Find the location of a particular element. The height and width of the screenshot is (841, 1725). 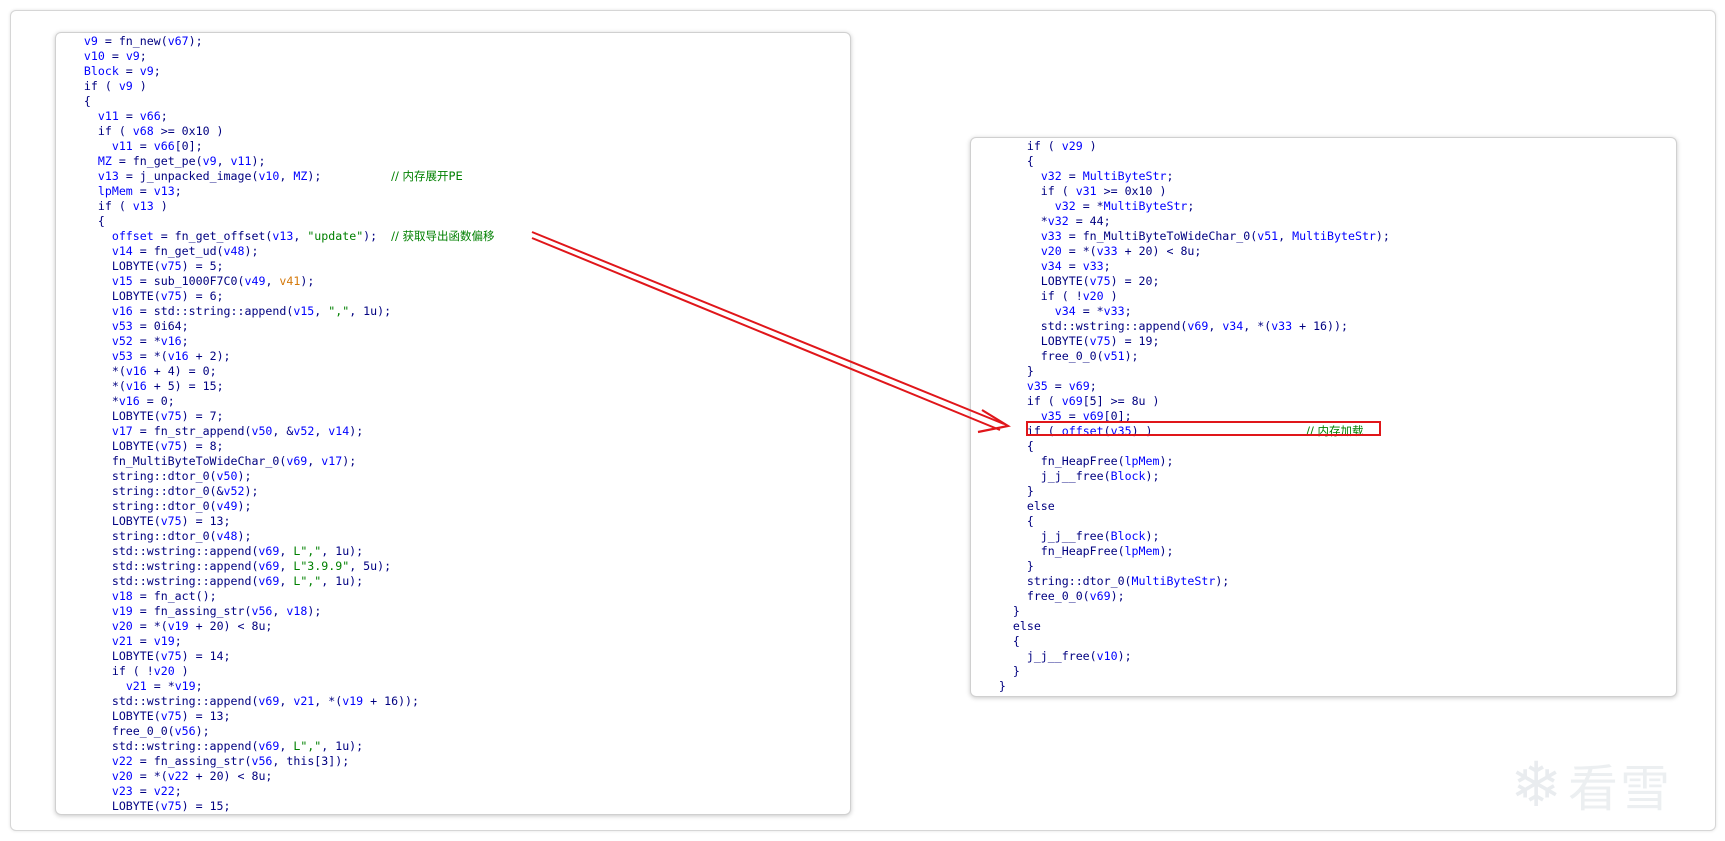

code-line: free_0_0(v69); is located at coordinates (1048, 596).